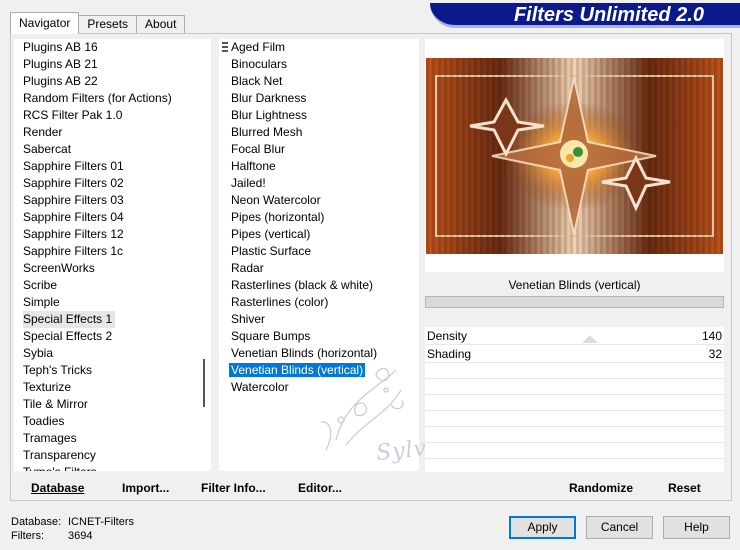 The height and width of the screenshot is (550, 740). I want to click on tab-about: About, so click(161, 24).